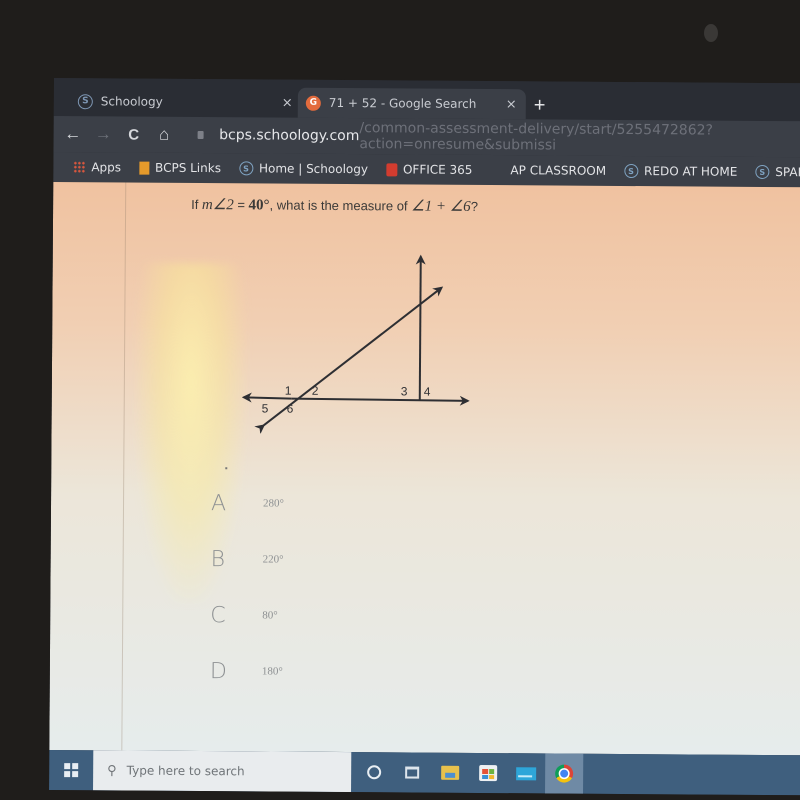  I want to click on target-expression: ∠1 + ∠6, so click(441, 206).